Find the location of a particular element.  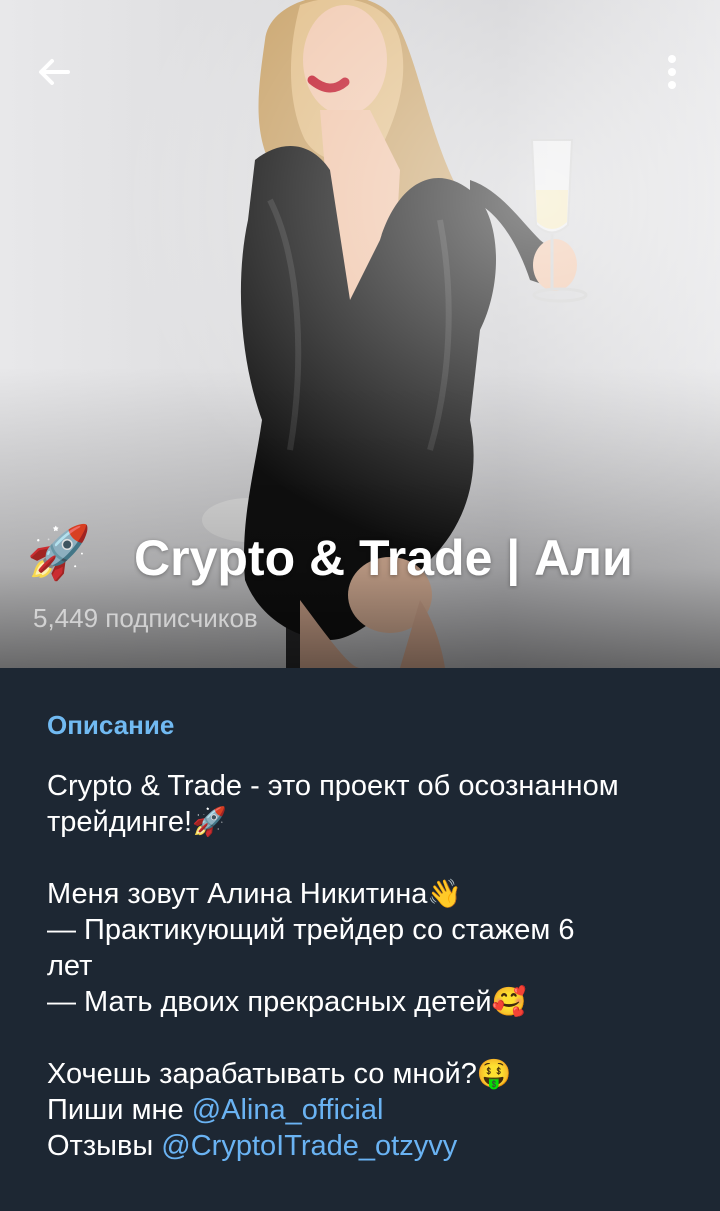

vertical-dots-icon is located at coordinates (672, 72).